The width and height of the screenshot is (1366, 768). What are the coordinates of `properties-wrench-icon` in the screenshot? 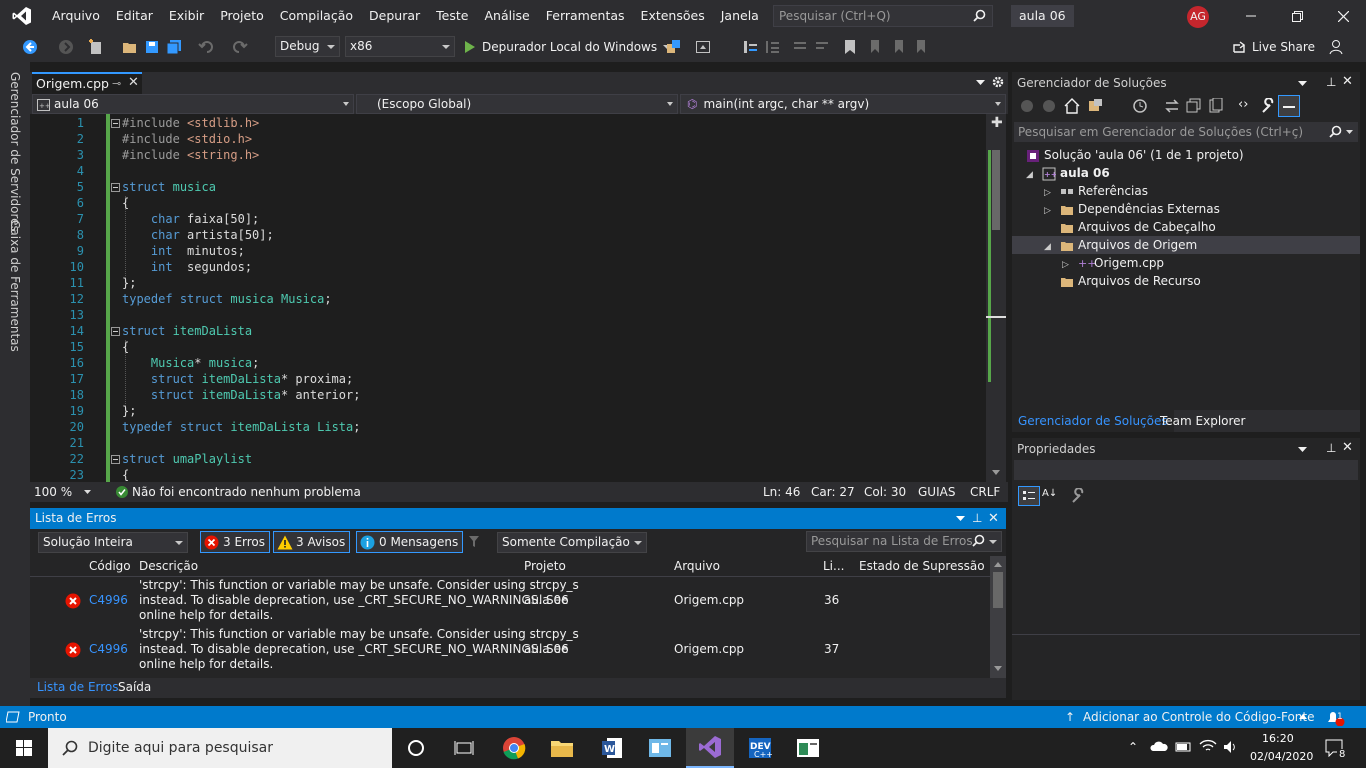 It's located at (1268, 106).